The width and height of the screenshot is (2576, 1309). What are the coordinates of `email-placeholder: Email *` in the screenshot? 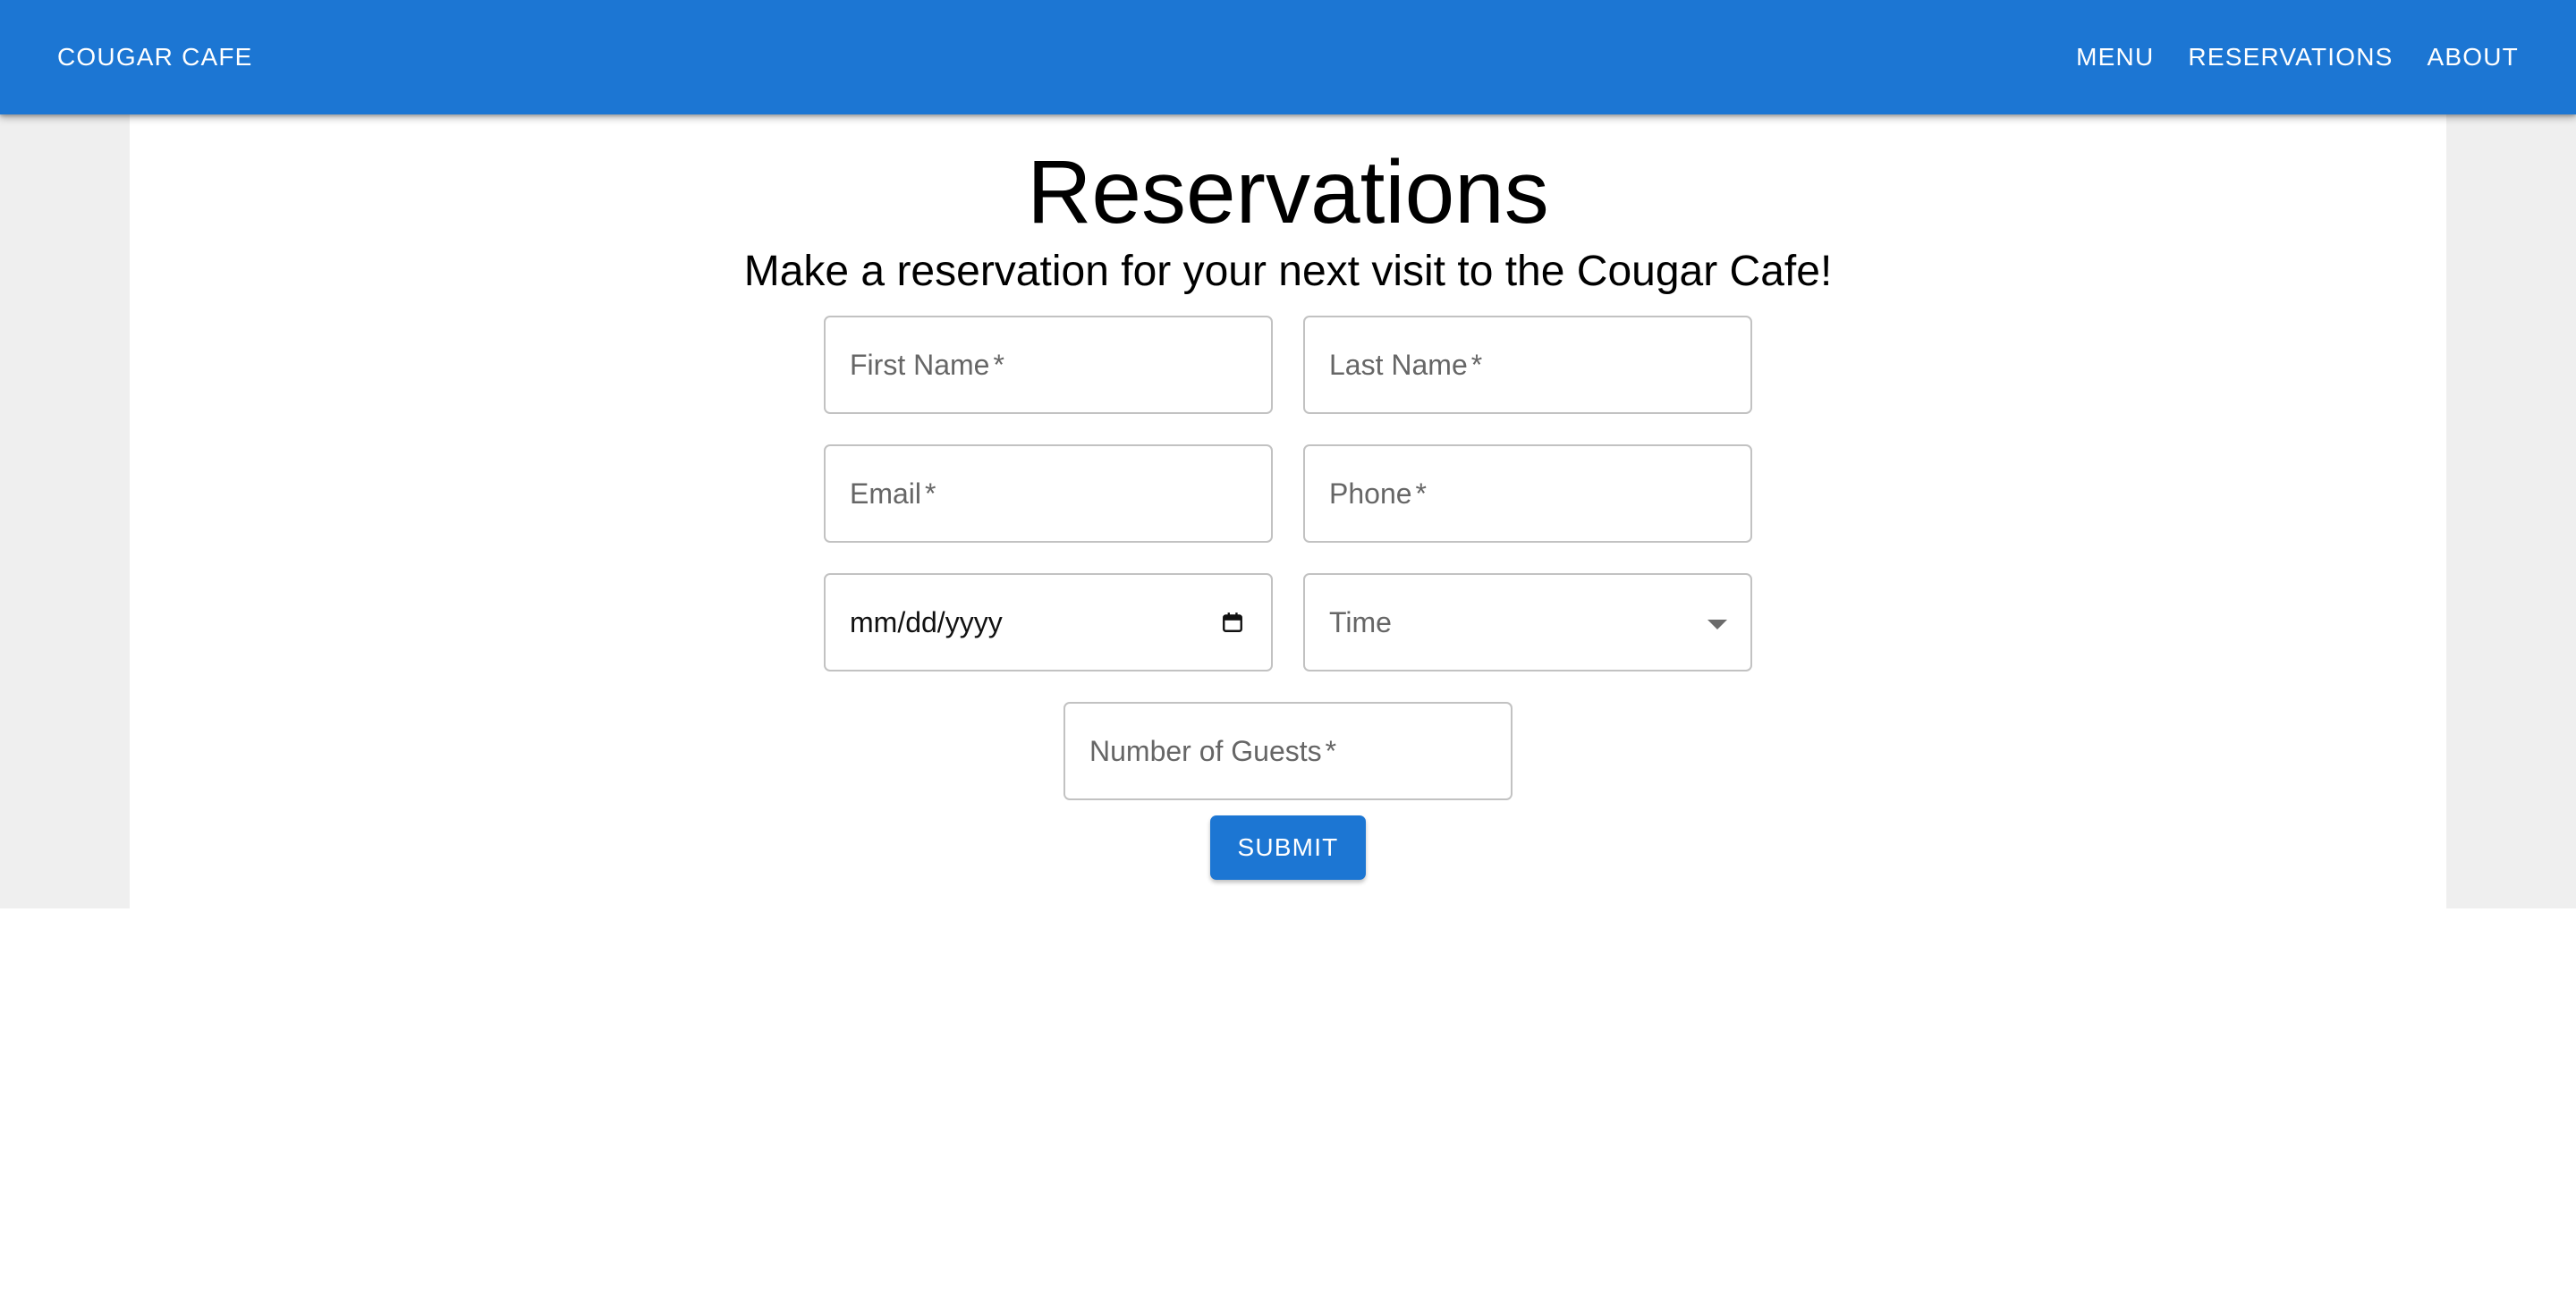 It's located at (893, 493).